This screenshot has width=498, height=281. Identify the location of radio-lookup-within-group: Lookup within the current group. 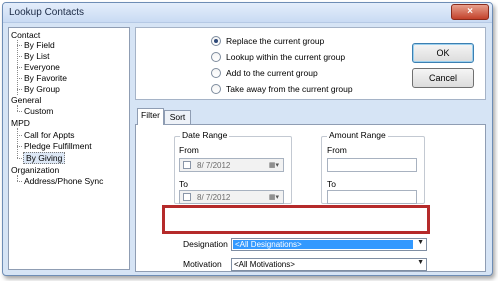
(278, 57).